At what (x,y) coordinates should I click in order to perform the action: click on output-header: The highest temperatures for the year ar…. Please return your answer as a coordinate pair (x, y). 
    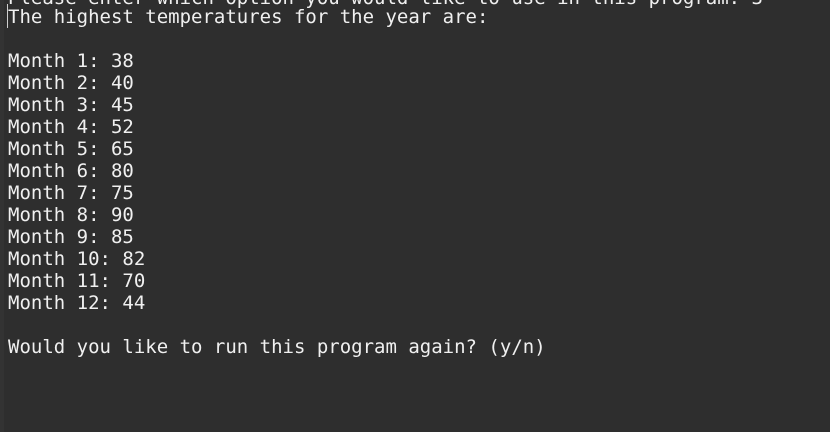
    Looking at the image, I should click on (248, 17).